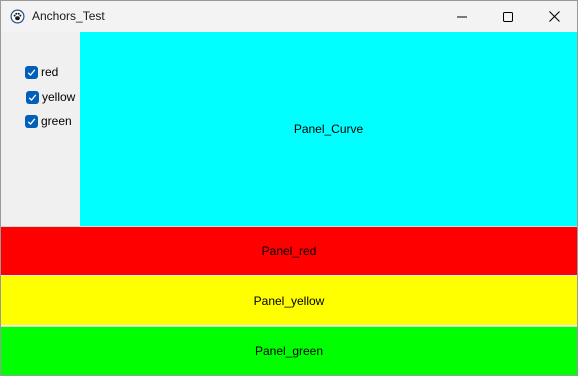  What do you see at coordinates (59, 97) in the screenshot?
I see `checkbox-yellow-label: yellow` at bounding box center [59, 97].